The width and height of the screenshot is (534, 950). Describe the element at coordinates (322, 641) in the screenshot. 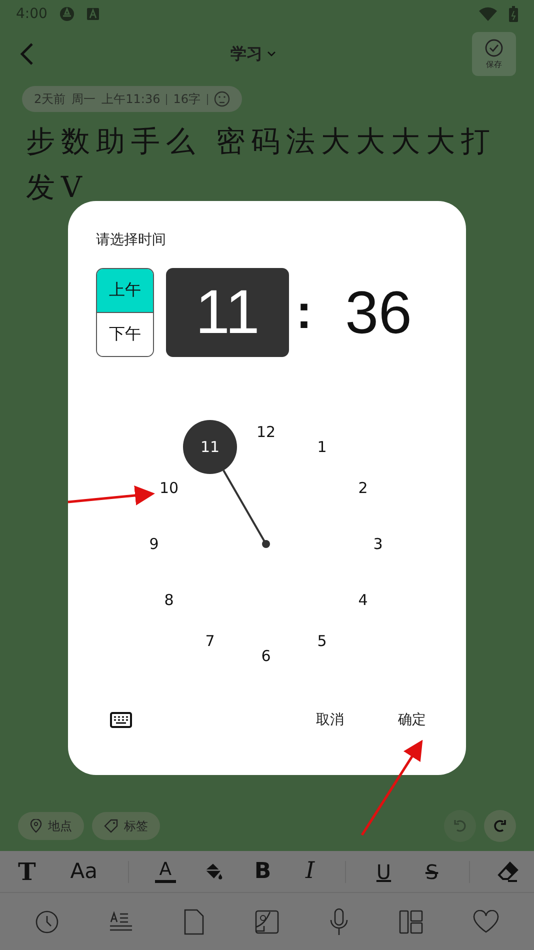

I see `hour-number: 5` at that location.